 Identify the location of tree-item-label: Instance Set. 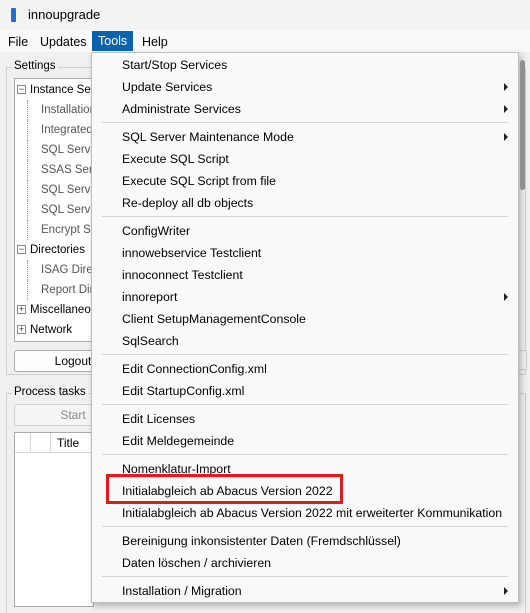
(62, 90).